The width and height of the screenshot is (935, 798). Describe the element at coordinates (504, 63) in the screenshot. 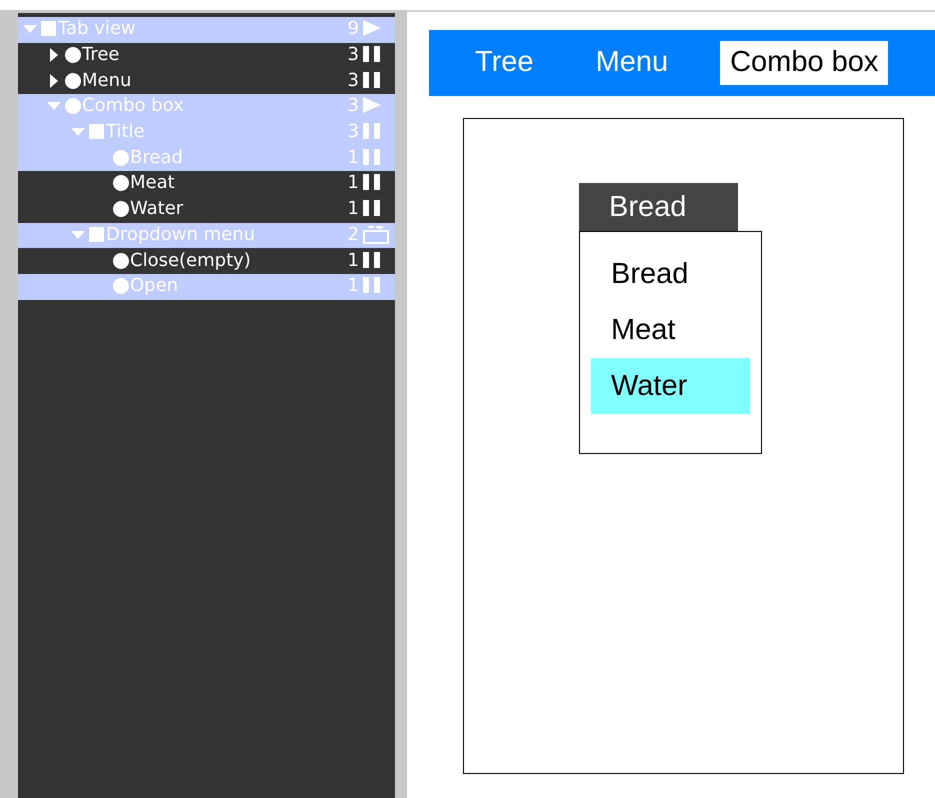

I see `tab: Tree` at that location.